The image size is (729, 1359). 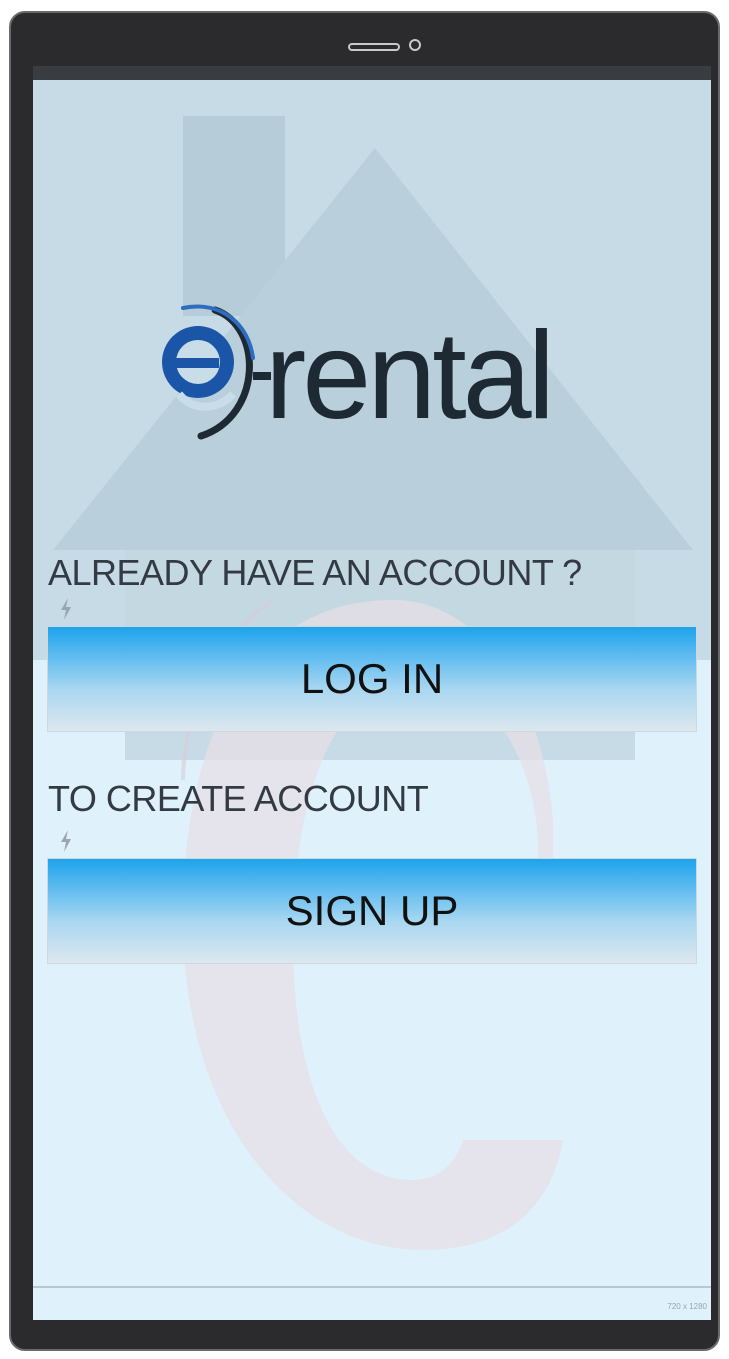 What do you see at coordinates (372, 679) in the screenshot?
I see `login-button: LOG IN` at bounding box center [372, 679].